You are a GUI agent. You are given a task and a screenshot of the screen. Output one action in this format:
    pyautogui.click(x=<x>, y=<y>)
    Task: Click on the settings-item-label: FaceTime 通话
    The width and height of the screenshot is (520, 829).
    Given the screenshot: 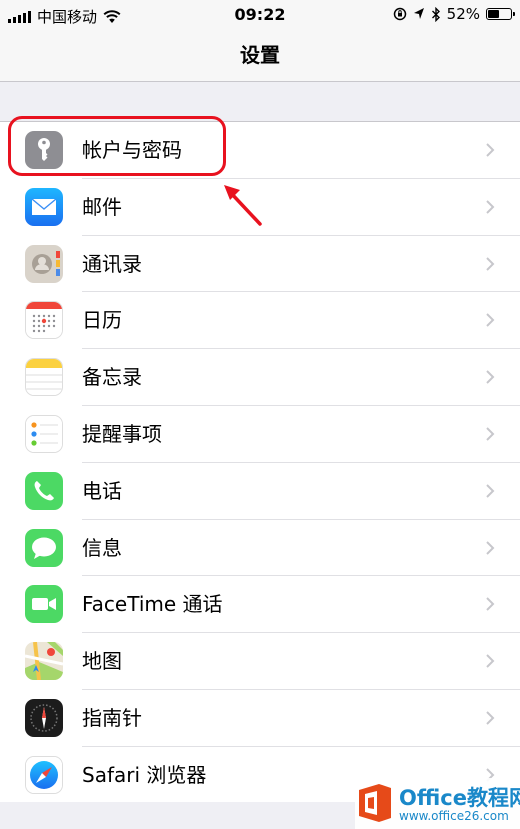 What is the action you would take?
    pyautogui.click(x=152, y=604)
    